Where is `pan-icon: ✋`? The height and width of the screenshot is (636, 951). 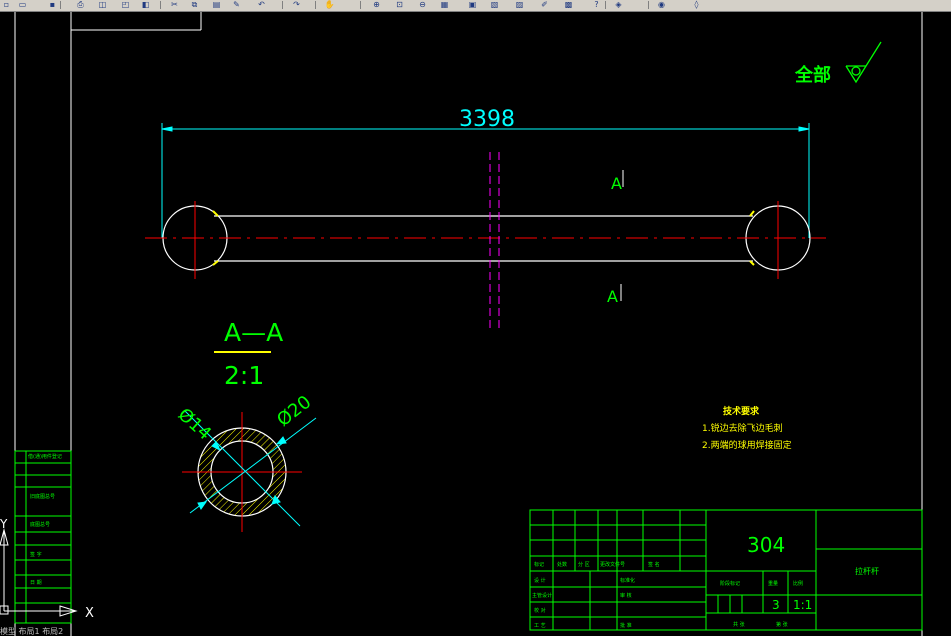
pan-icon: ✋ is located at coordinates (329, 4).